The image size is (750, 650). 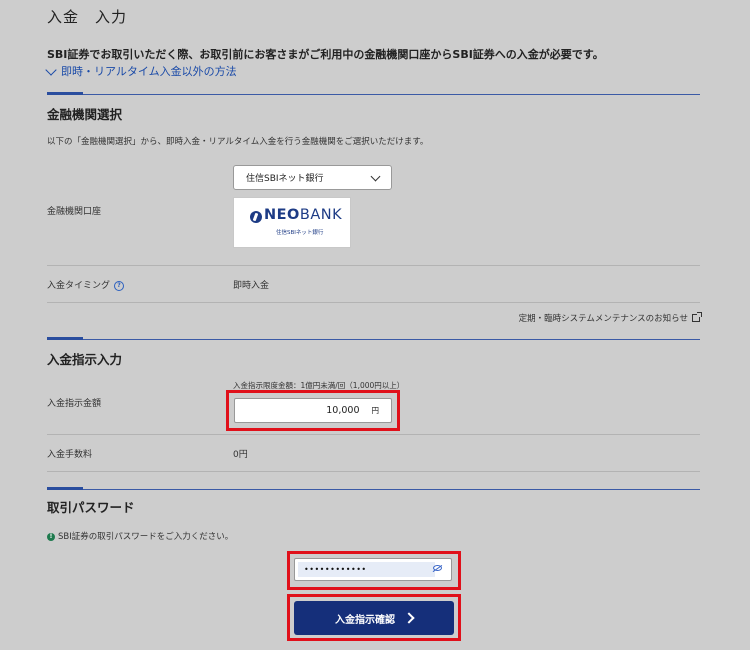 I want to click on amount-input: 10,000 円, so click(x=313, y=410).